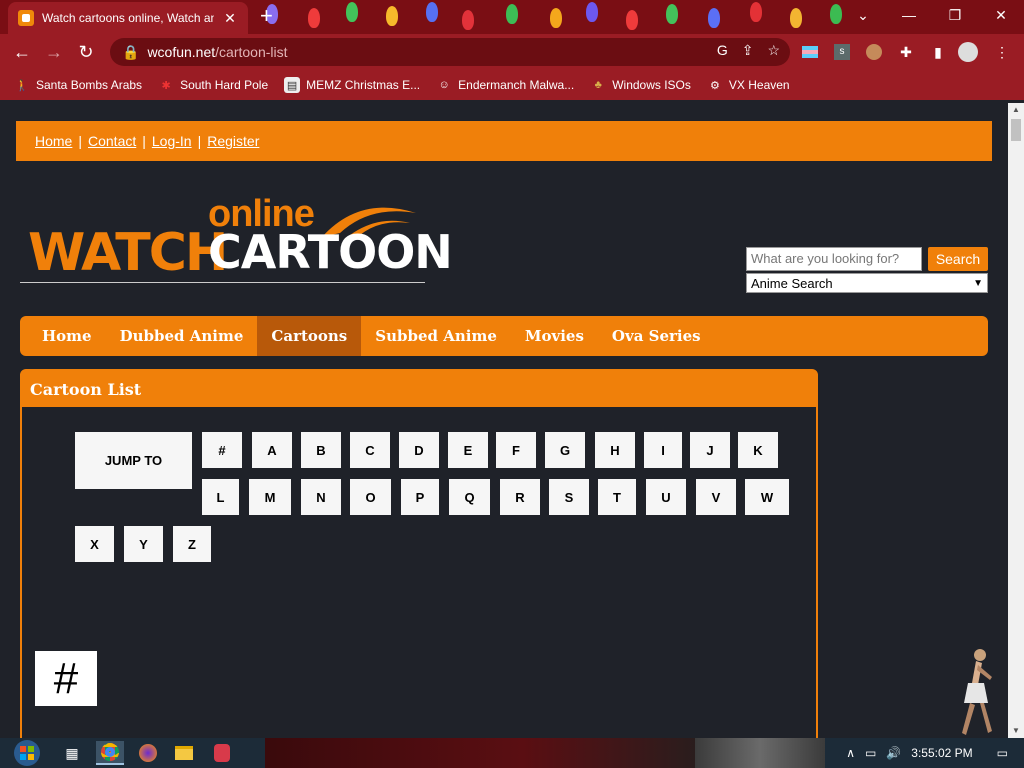 This screenshot has width=1024, height=768. I want to click on nav-subbed-anime: Subbed Anime, so click(436, 336).